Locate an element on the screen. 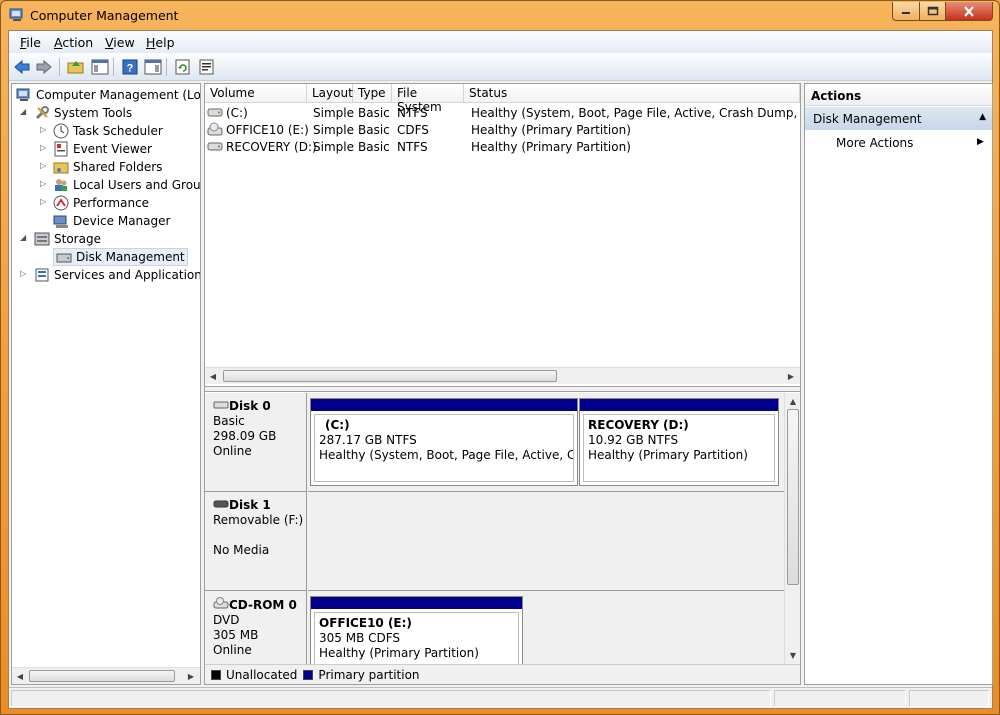 This screenshot has height=715, width=1000. column-header-file-system: File System is located at coordinates (428, 99).